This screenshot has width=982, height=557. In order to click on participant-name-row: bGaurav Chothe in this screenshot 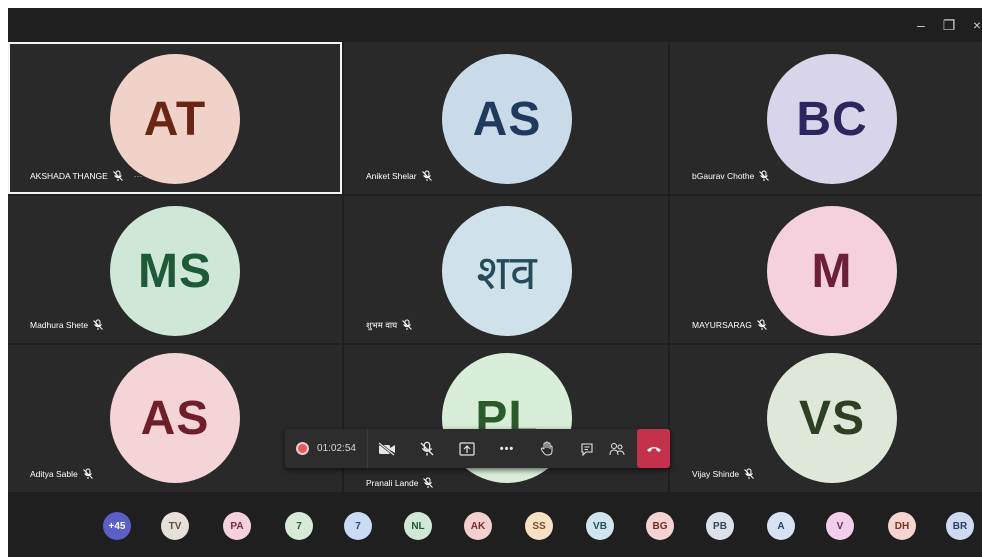, I will do `click(731, 176)`.